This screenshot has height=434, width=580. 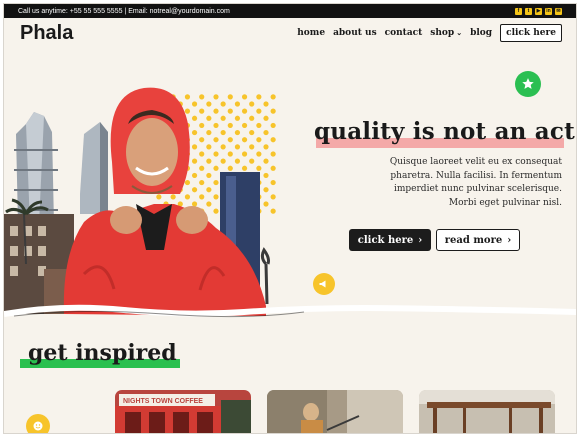 I want to click on storefront-photo: NIGHTS TOWN COFFEE, so click(x=183, y=411).